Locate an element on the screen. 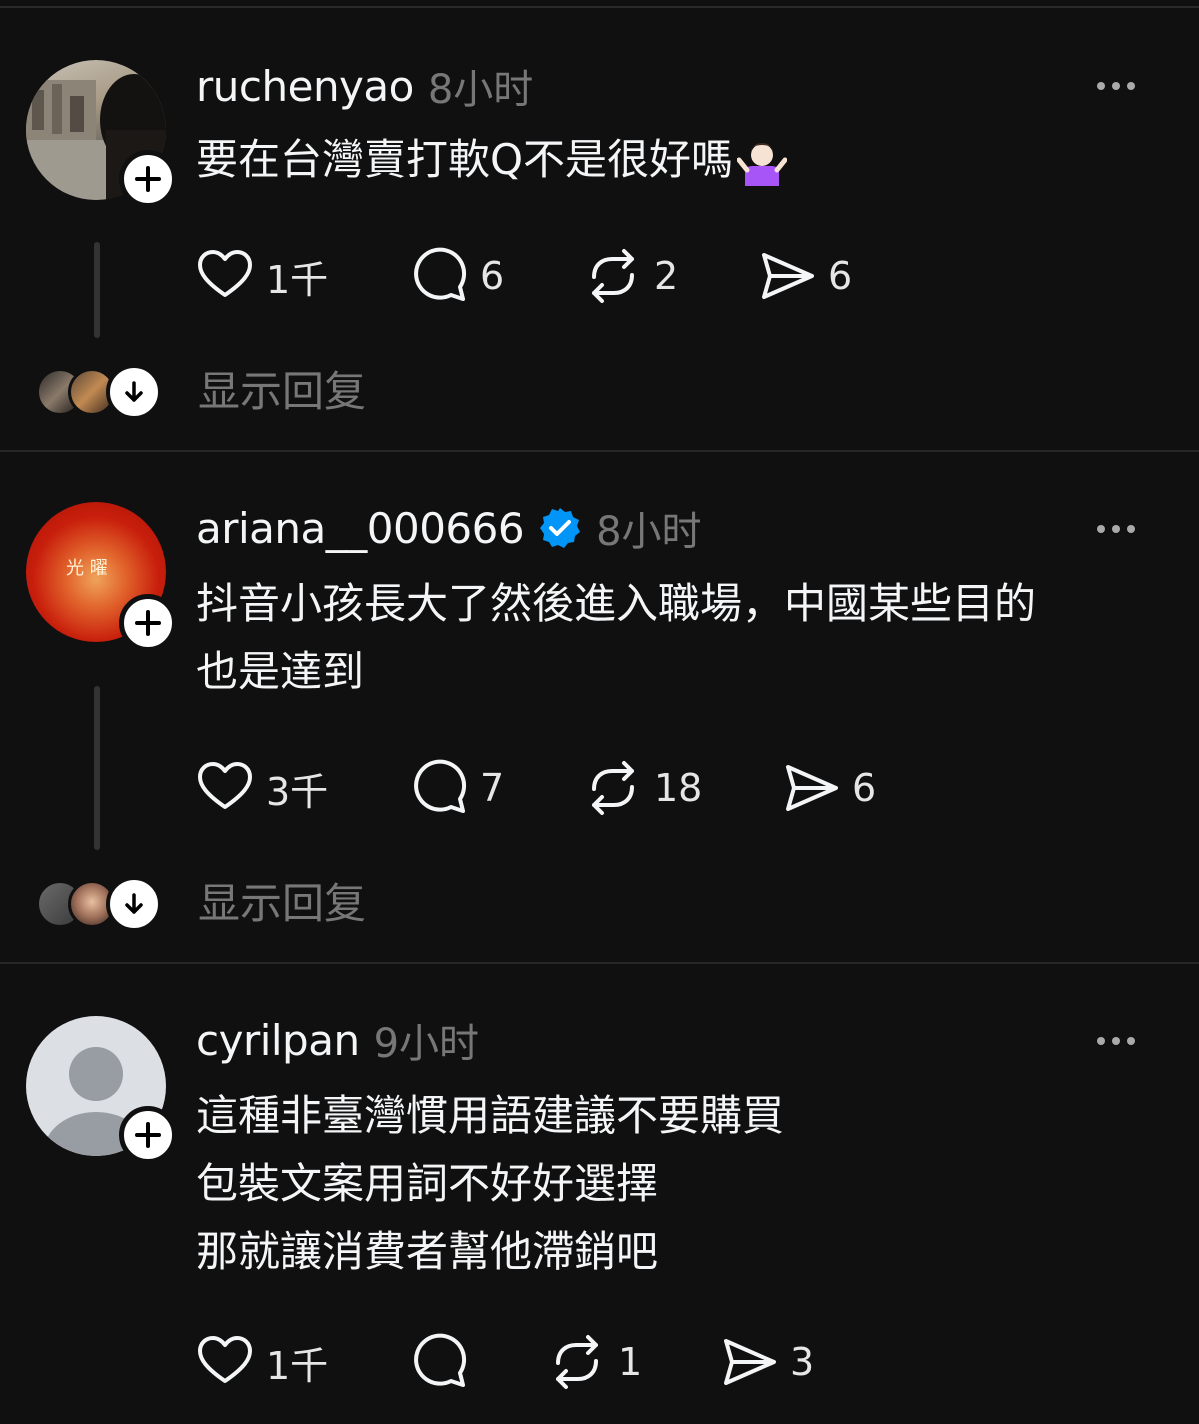 The width and height of the screenshot is (1199, 1424). share-button: 3 is located at coordinates (767, 1362).